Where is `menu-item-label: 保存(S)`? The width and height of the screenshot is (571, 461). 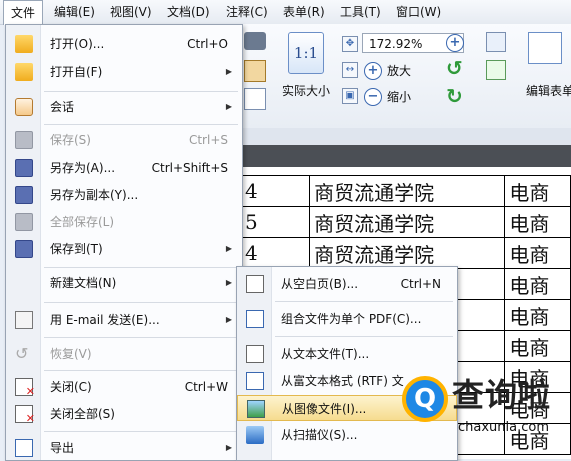 menu-item-label: 保存(S) is located at coordinates (70, 140).